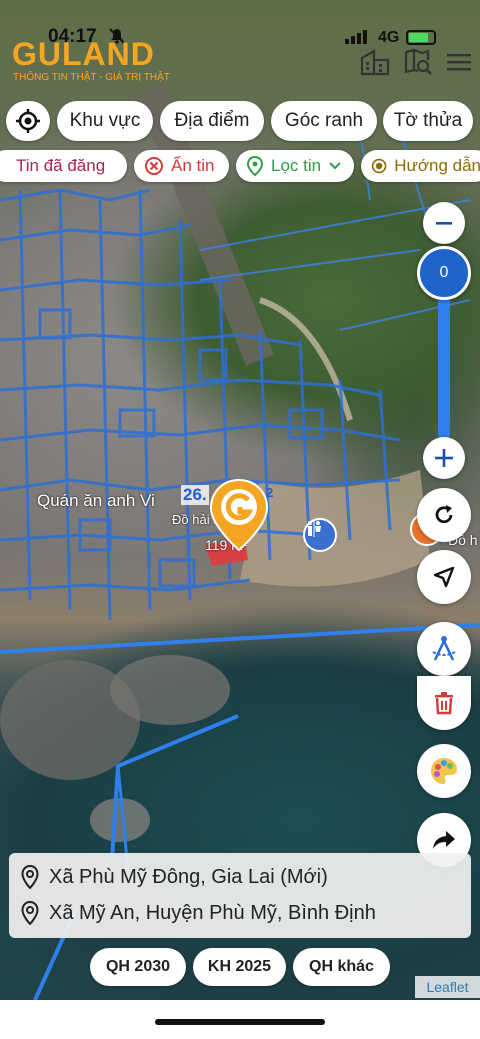 The image size is (480, 1039). Describe the element at coordinates (379, 166) in the screenshot. I see `guide-icon` at that location.